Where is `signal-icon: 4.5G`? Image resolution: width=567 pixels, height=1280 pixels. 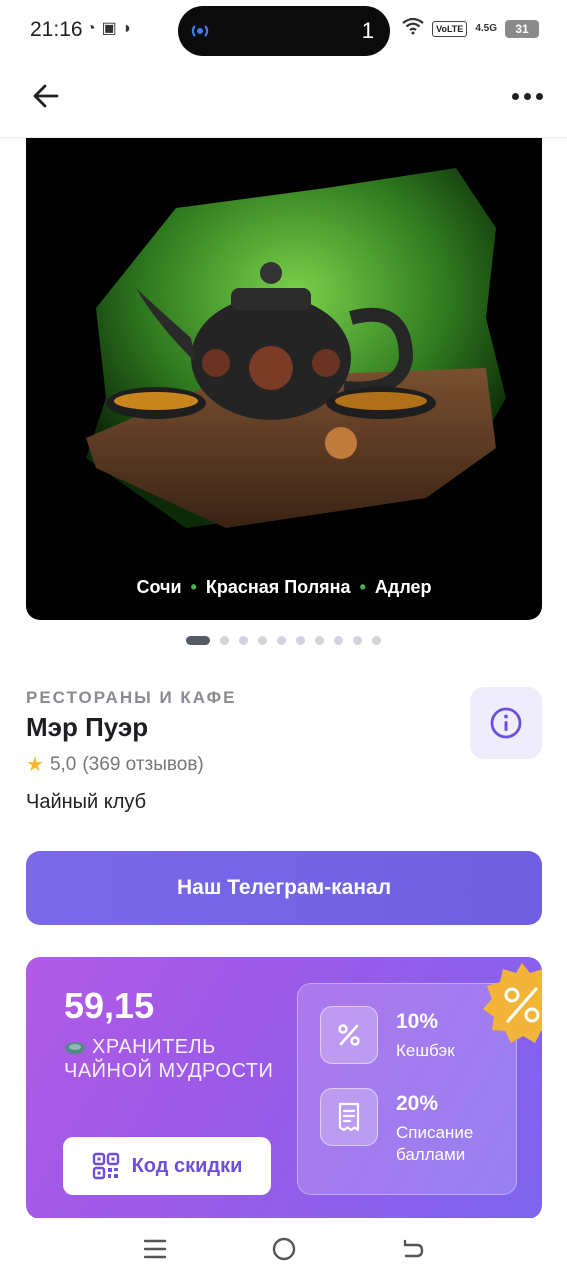 signal-icon: 4.5G is located at coordinates (486, 28).